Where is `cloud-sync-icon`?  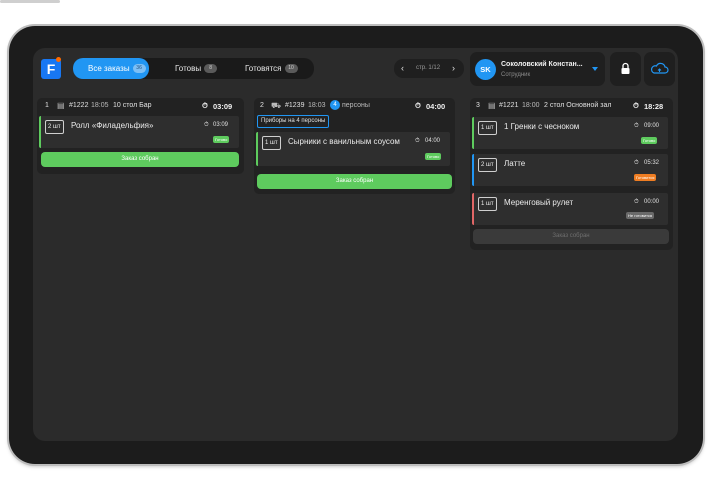 cloud-sync-icon is located at coordinates (659, 68).